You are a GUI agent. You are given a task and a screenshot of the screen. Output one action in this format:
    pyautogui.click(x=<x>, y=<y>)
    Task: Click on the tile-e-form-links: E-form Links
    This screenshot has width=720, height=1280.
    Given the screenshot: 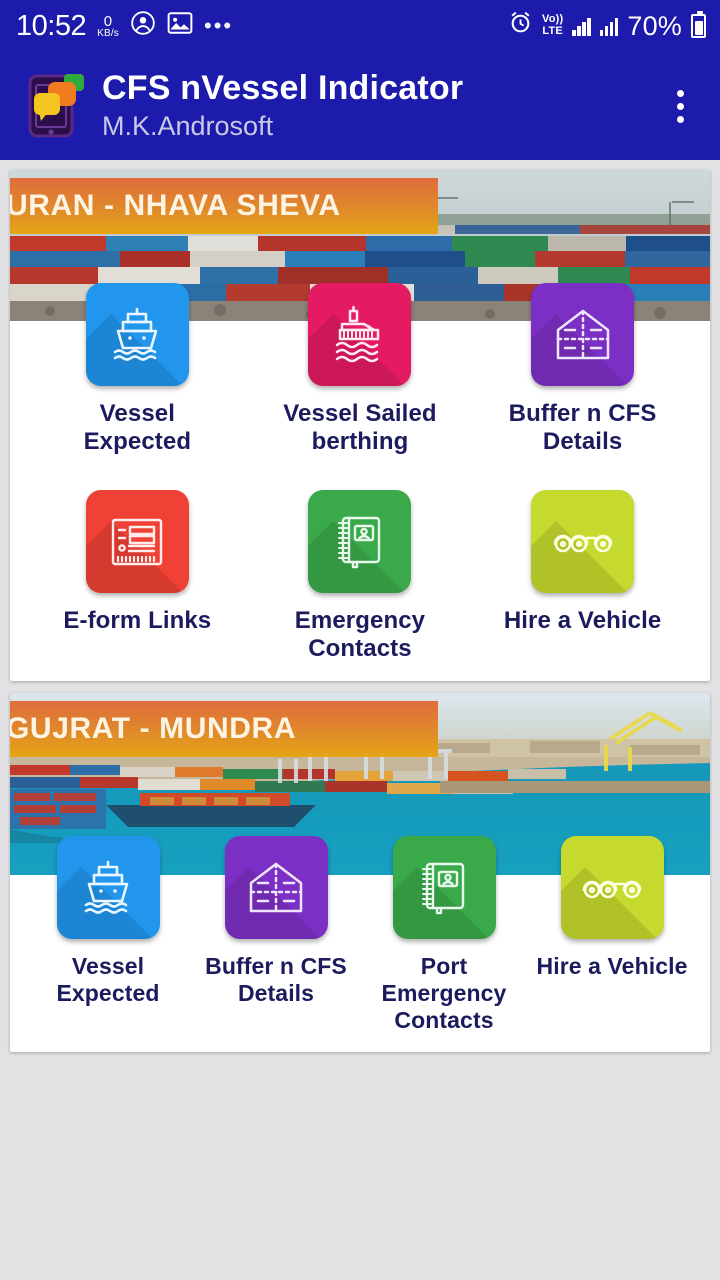 What is the action you would take?
    pyautogui.click(x=137, y=576)
    